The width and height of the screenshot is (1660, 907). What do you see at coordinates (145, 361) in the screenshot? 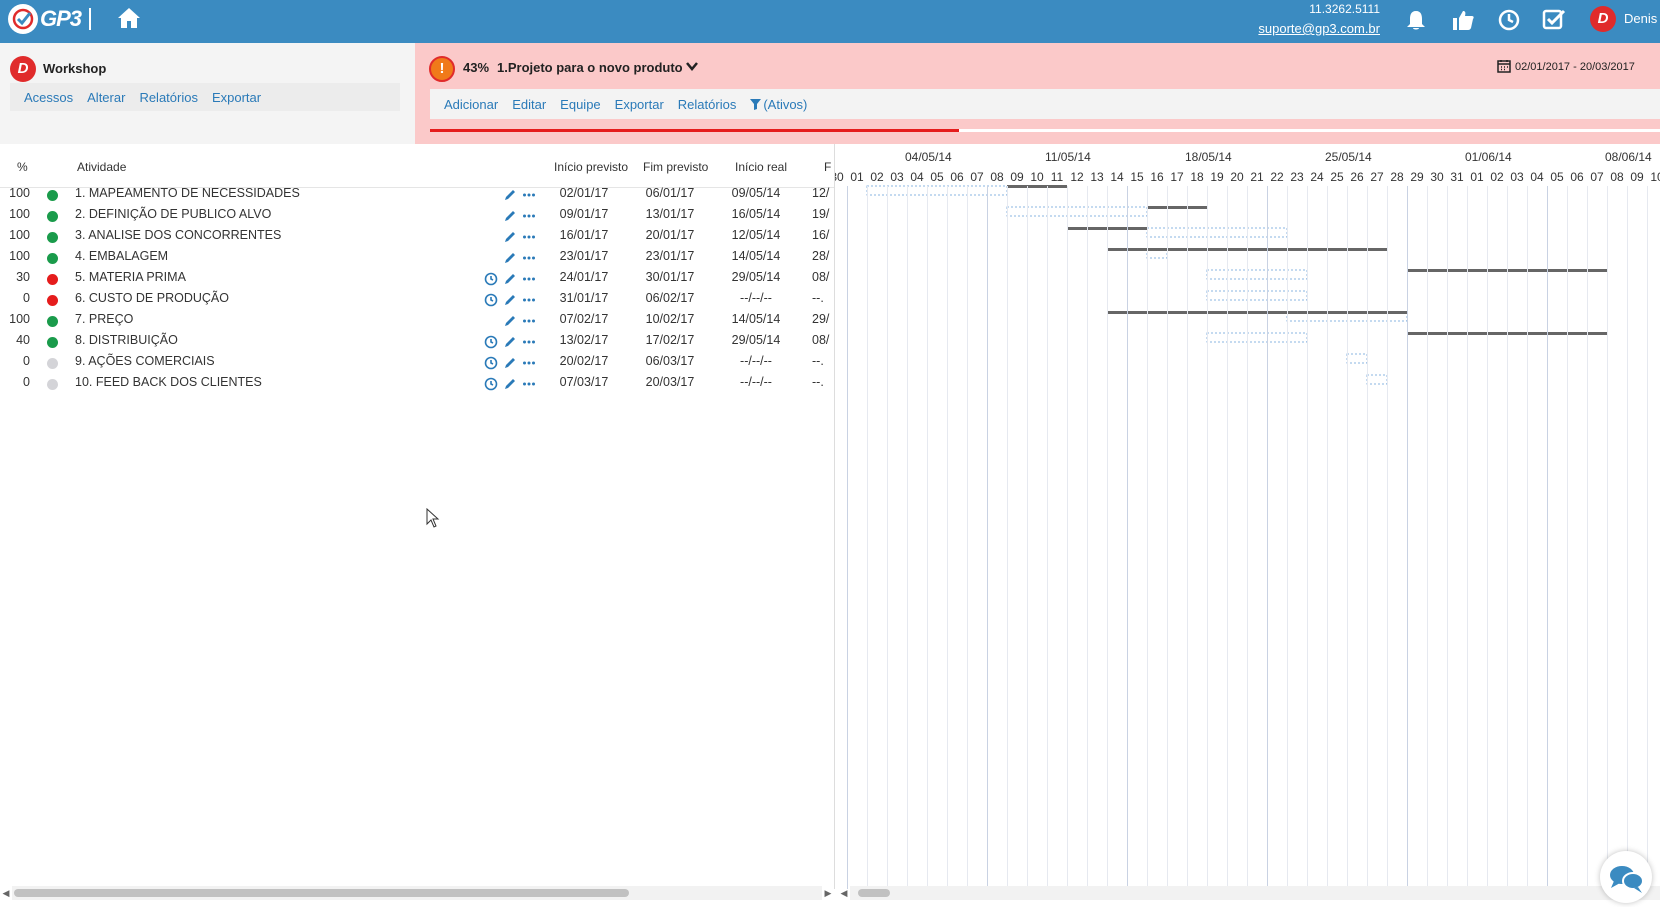
I see `activity-name: 9. AÇÕES COMERCIAIS` at bounding box center [145, 361].